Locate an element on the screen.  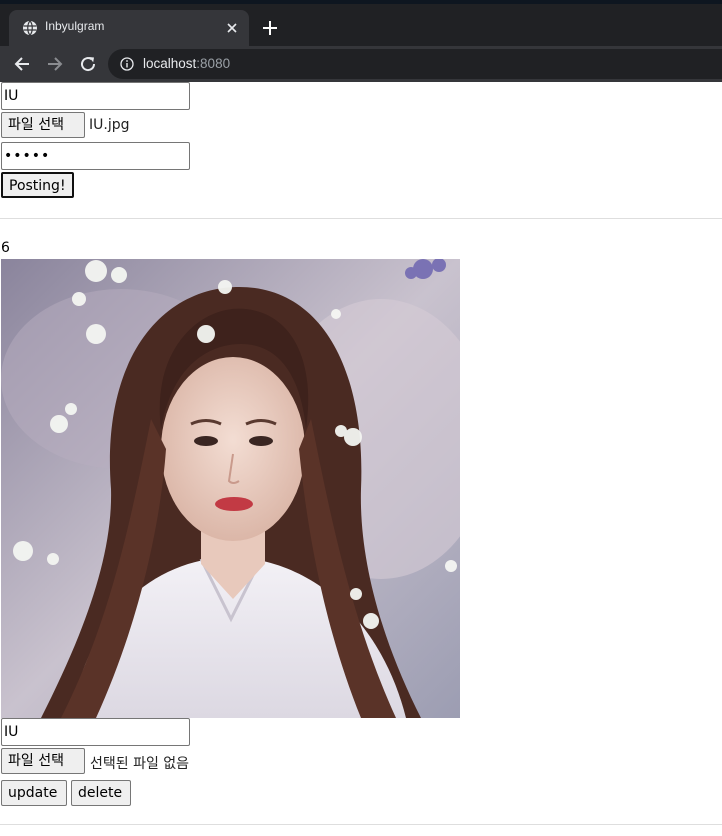
post-choose-file-button: 파일 선택 is located at coordinates (43, 761).